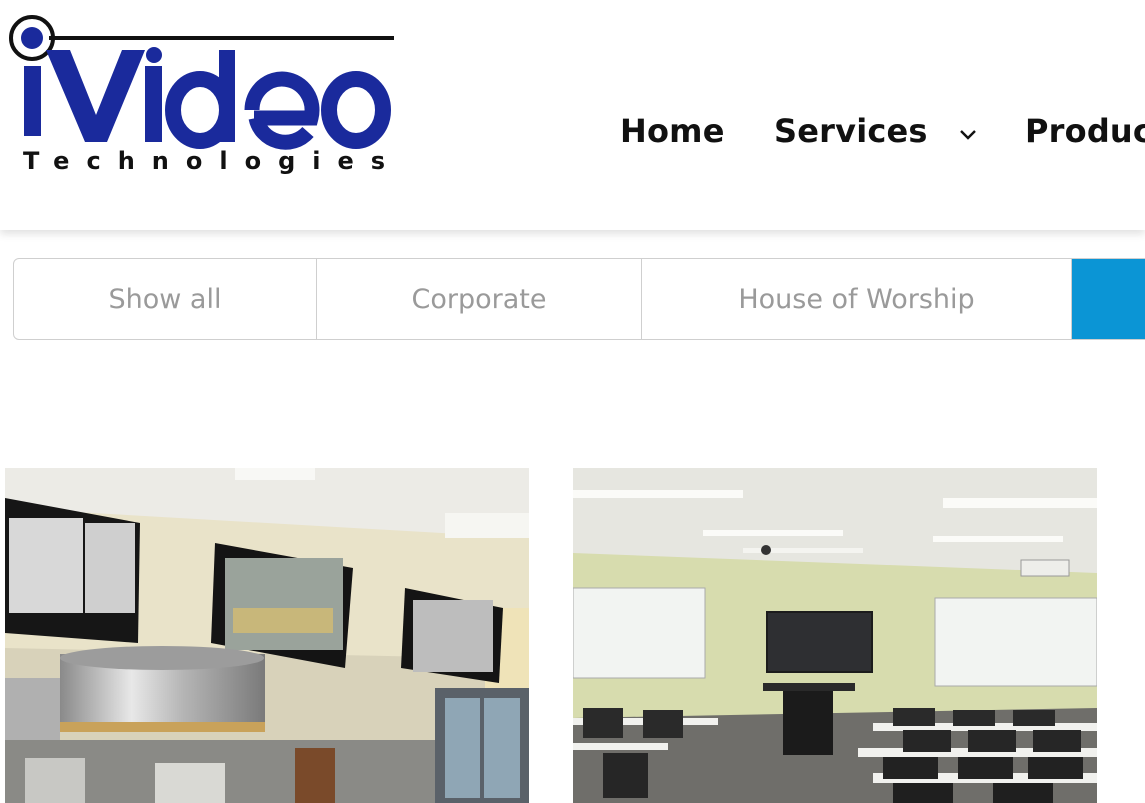 The image size is (1145, 803). I want to click on nav-item-label: Product, so click(1085, 131).